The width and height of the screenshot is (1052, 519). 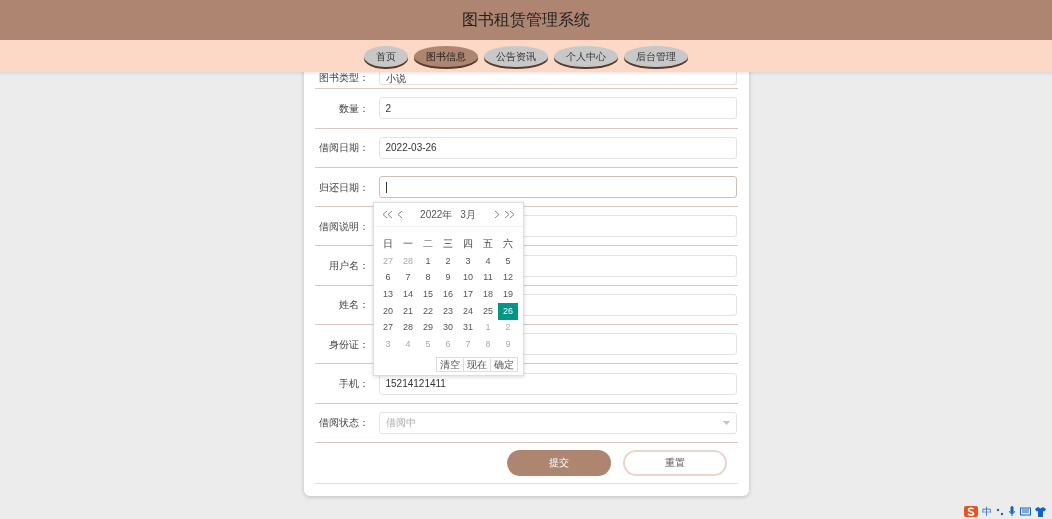 I want to click on weekday-label: 三, so click(x=448, y=243).